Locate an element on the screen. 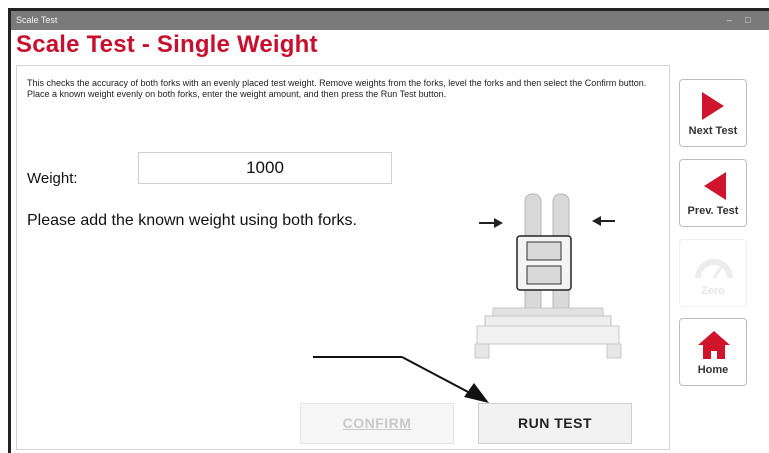  window-title: Scale Test is located at coordinates (37, 20).